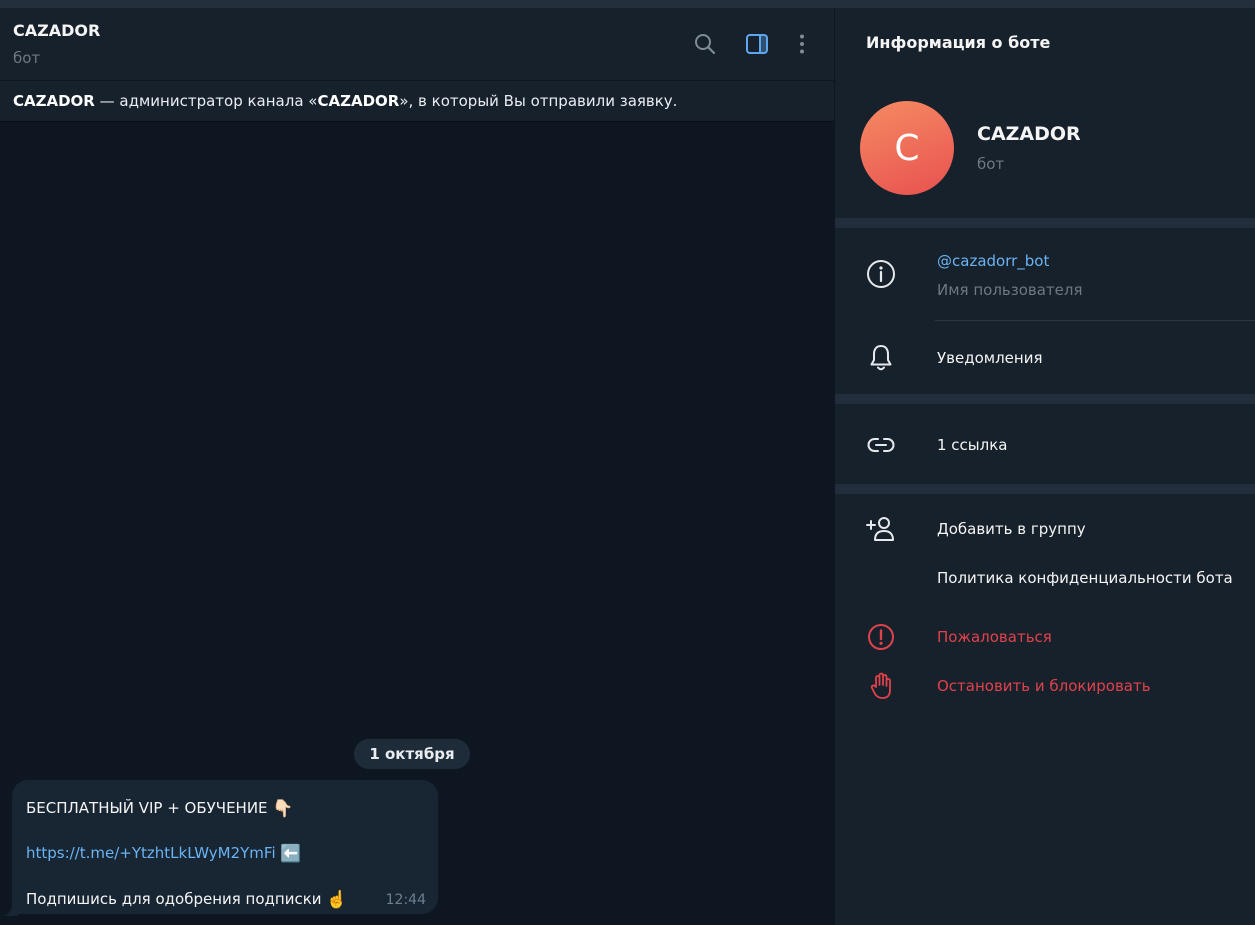  What do you see at coordinates (958, 42) in the screenshot?
I see `info-panel-title: Информация о боте` at bounding box center [958, 42].